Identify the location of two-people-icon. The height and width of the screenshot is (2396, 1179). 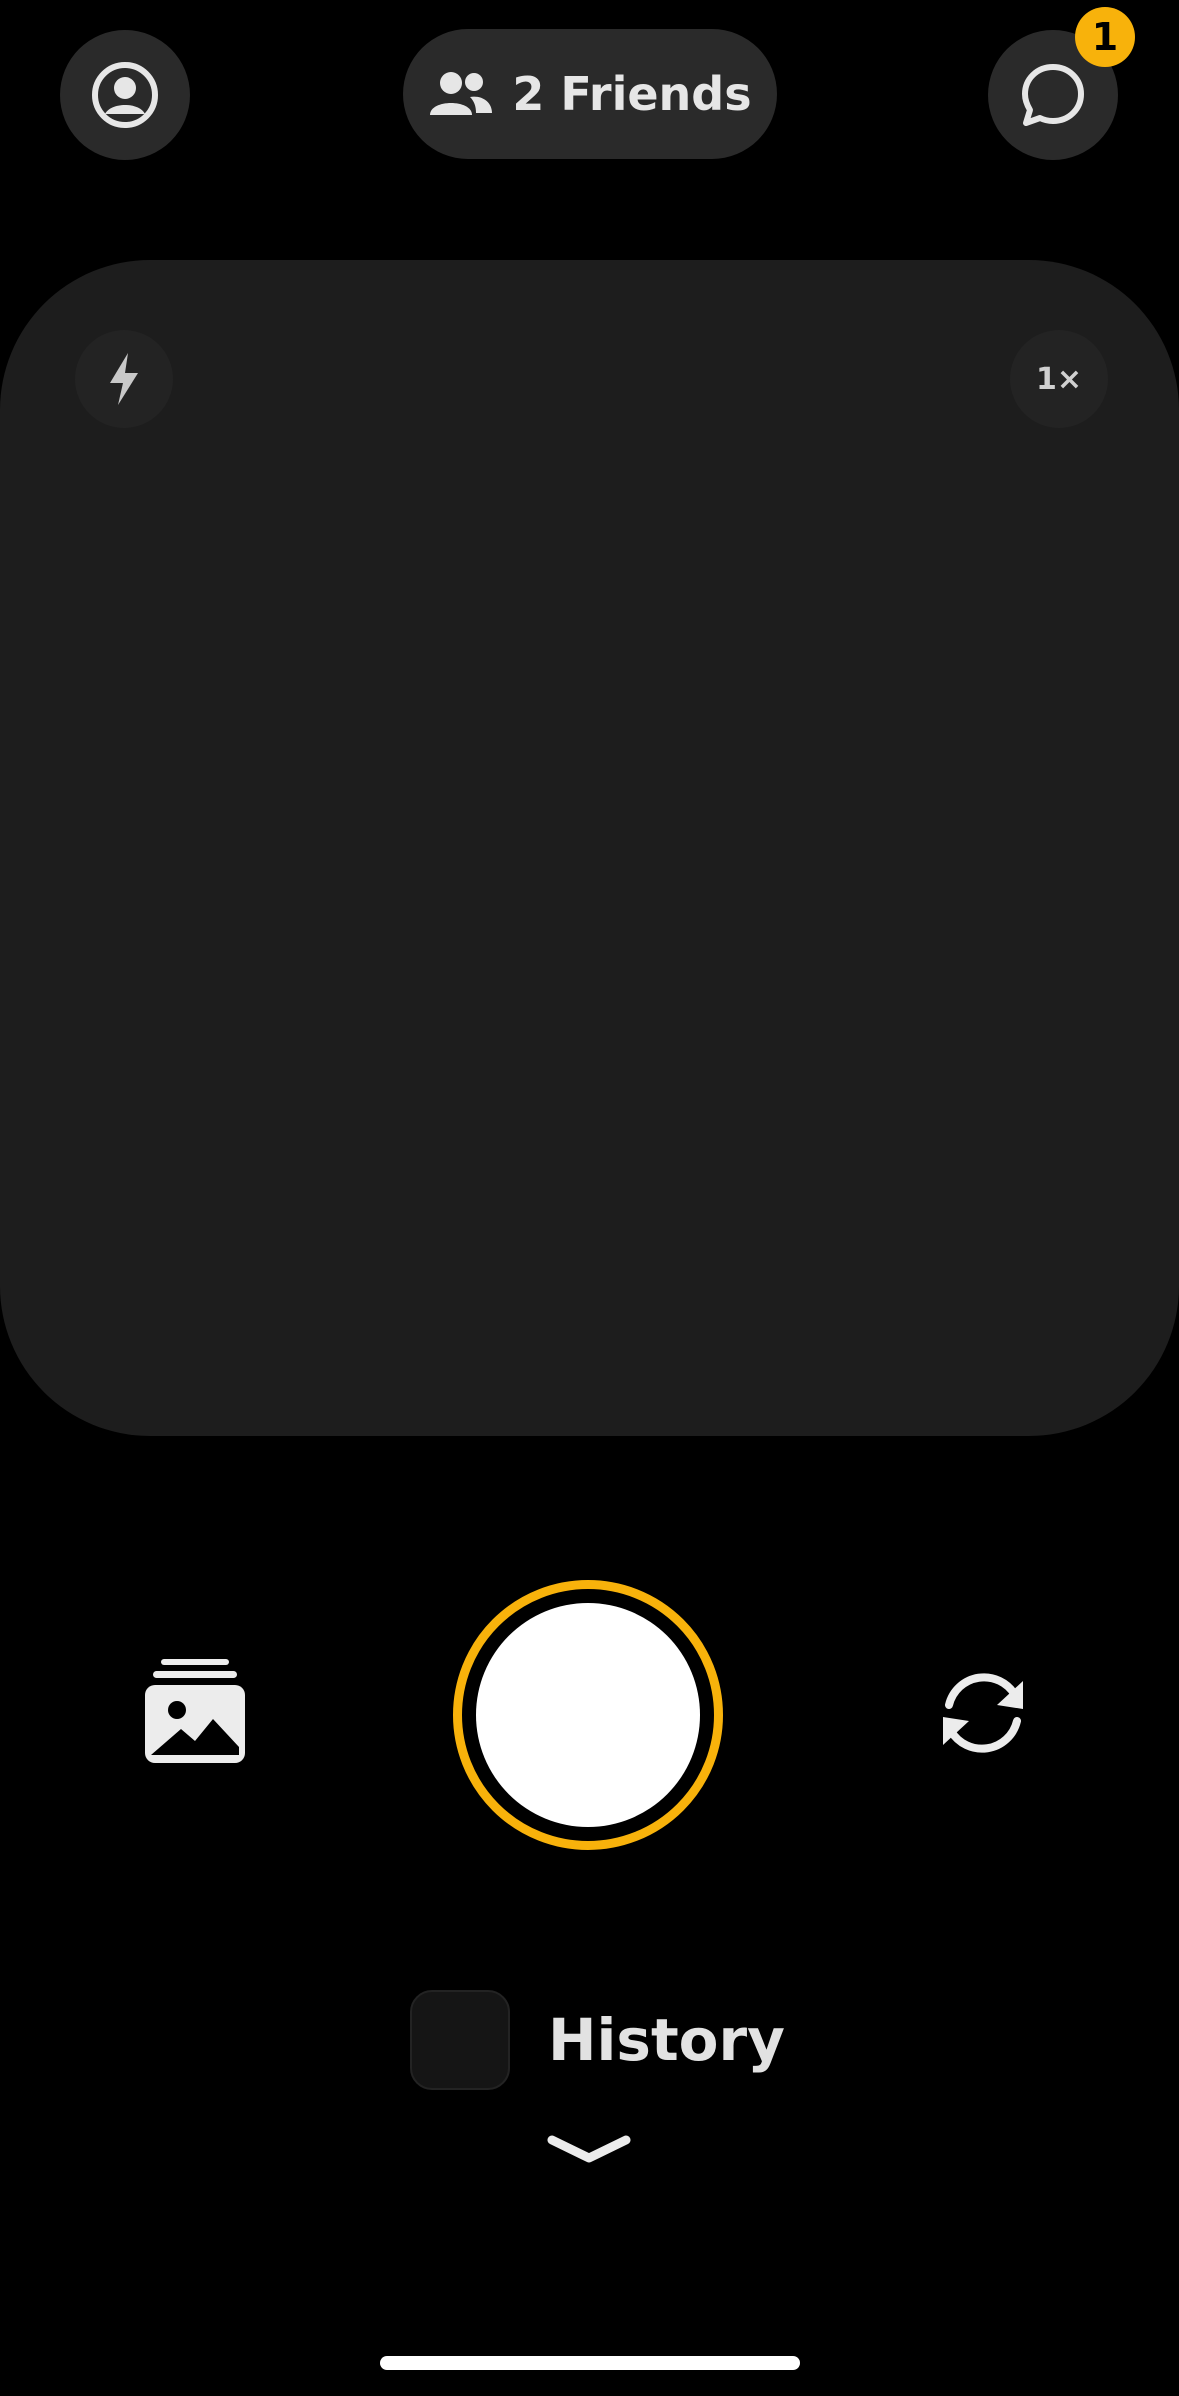
(461, 93).